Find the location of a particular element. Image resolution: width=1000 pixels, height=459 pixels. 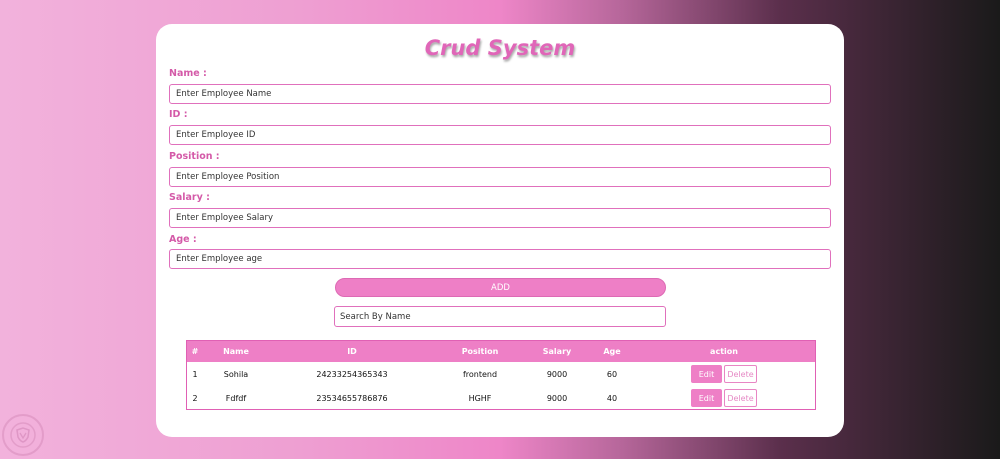

salary-label: Salary : is located at coordinates (189, 197).